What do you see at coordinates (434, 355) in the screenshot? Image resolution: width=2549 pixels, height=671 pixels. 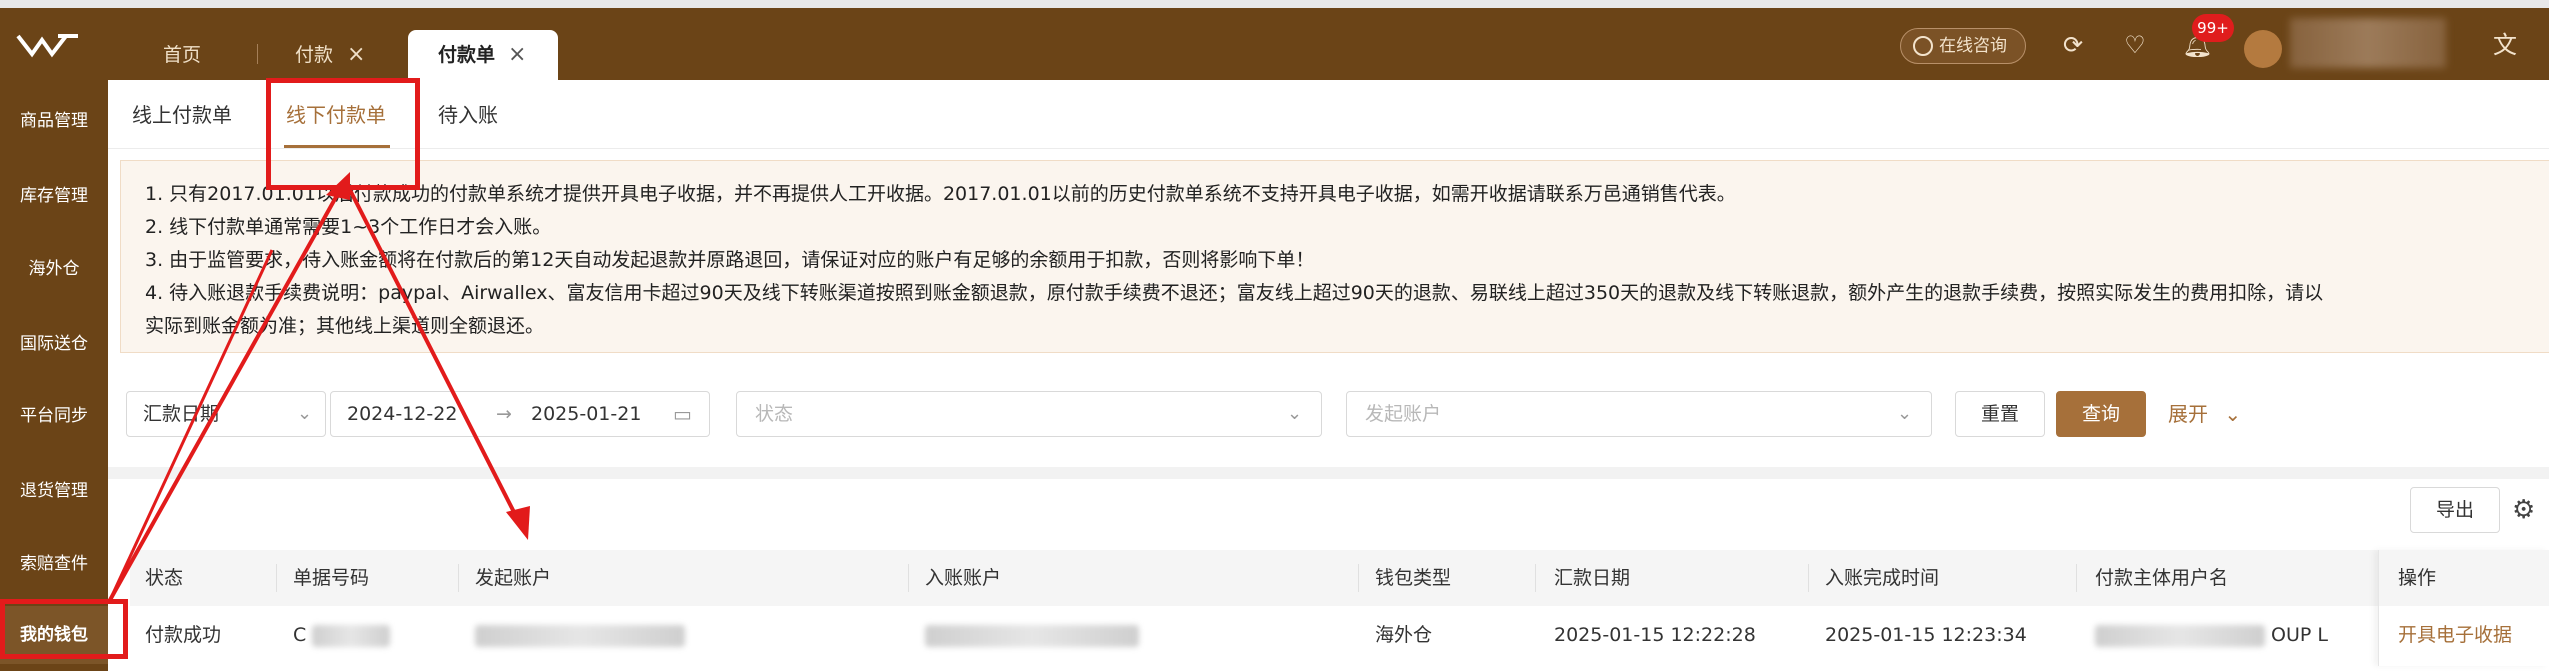 I see `annotation-arrow-down` at bounding box center [434, 355].